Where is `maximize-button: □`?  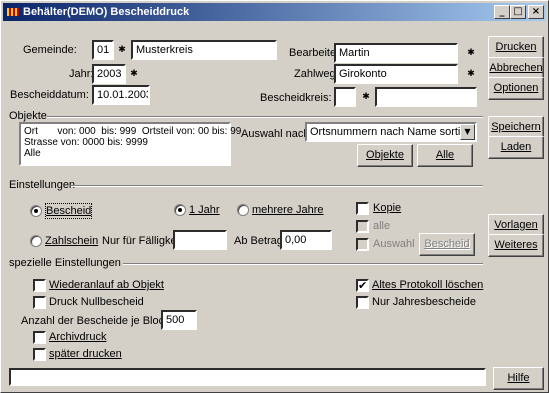 maximize-button: □ is located at coordinates (518, 12).